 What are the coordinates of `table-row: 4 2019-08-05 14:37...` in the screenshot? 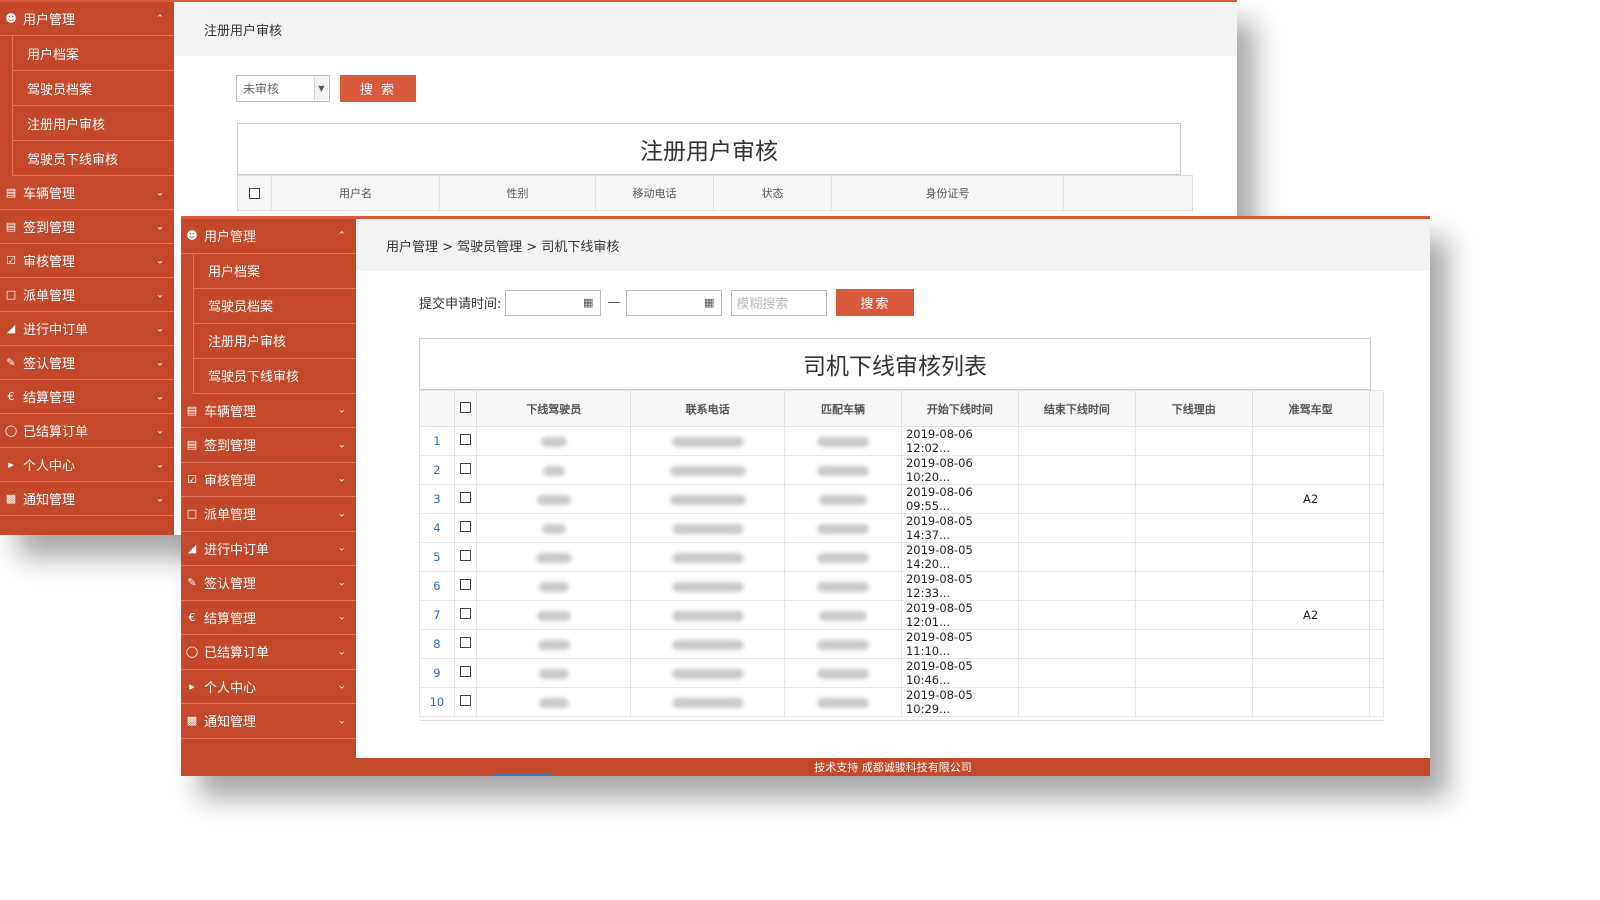 It's located at (902, 528).